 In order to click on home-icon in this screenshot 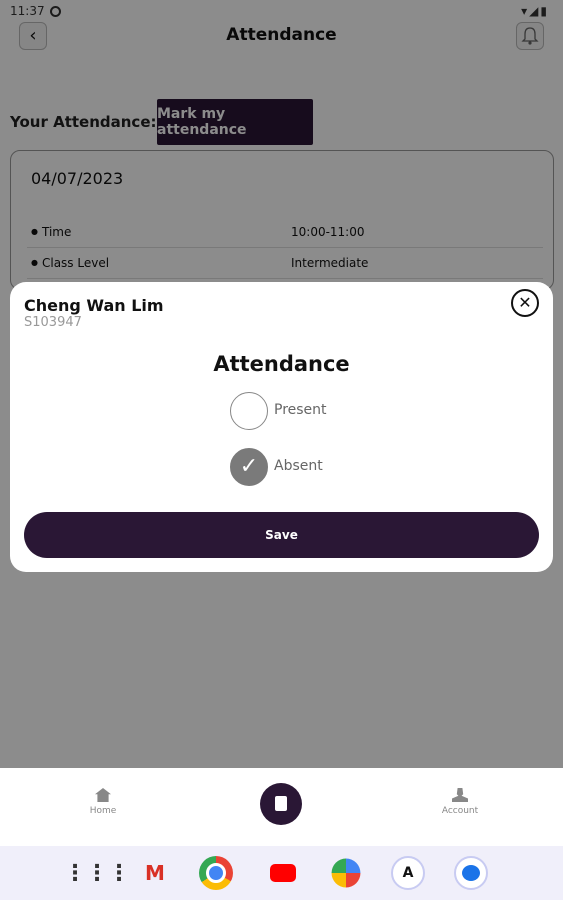, I will do `click(103, 795)`.